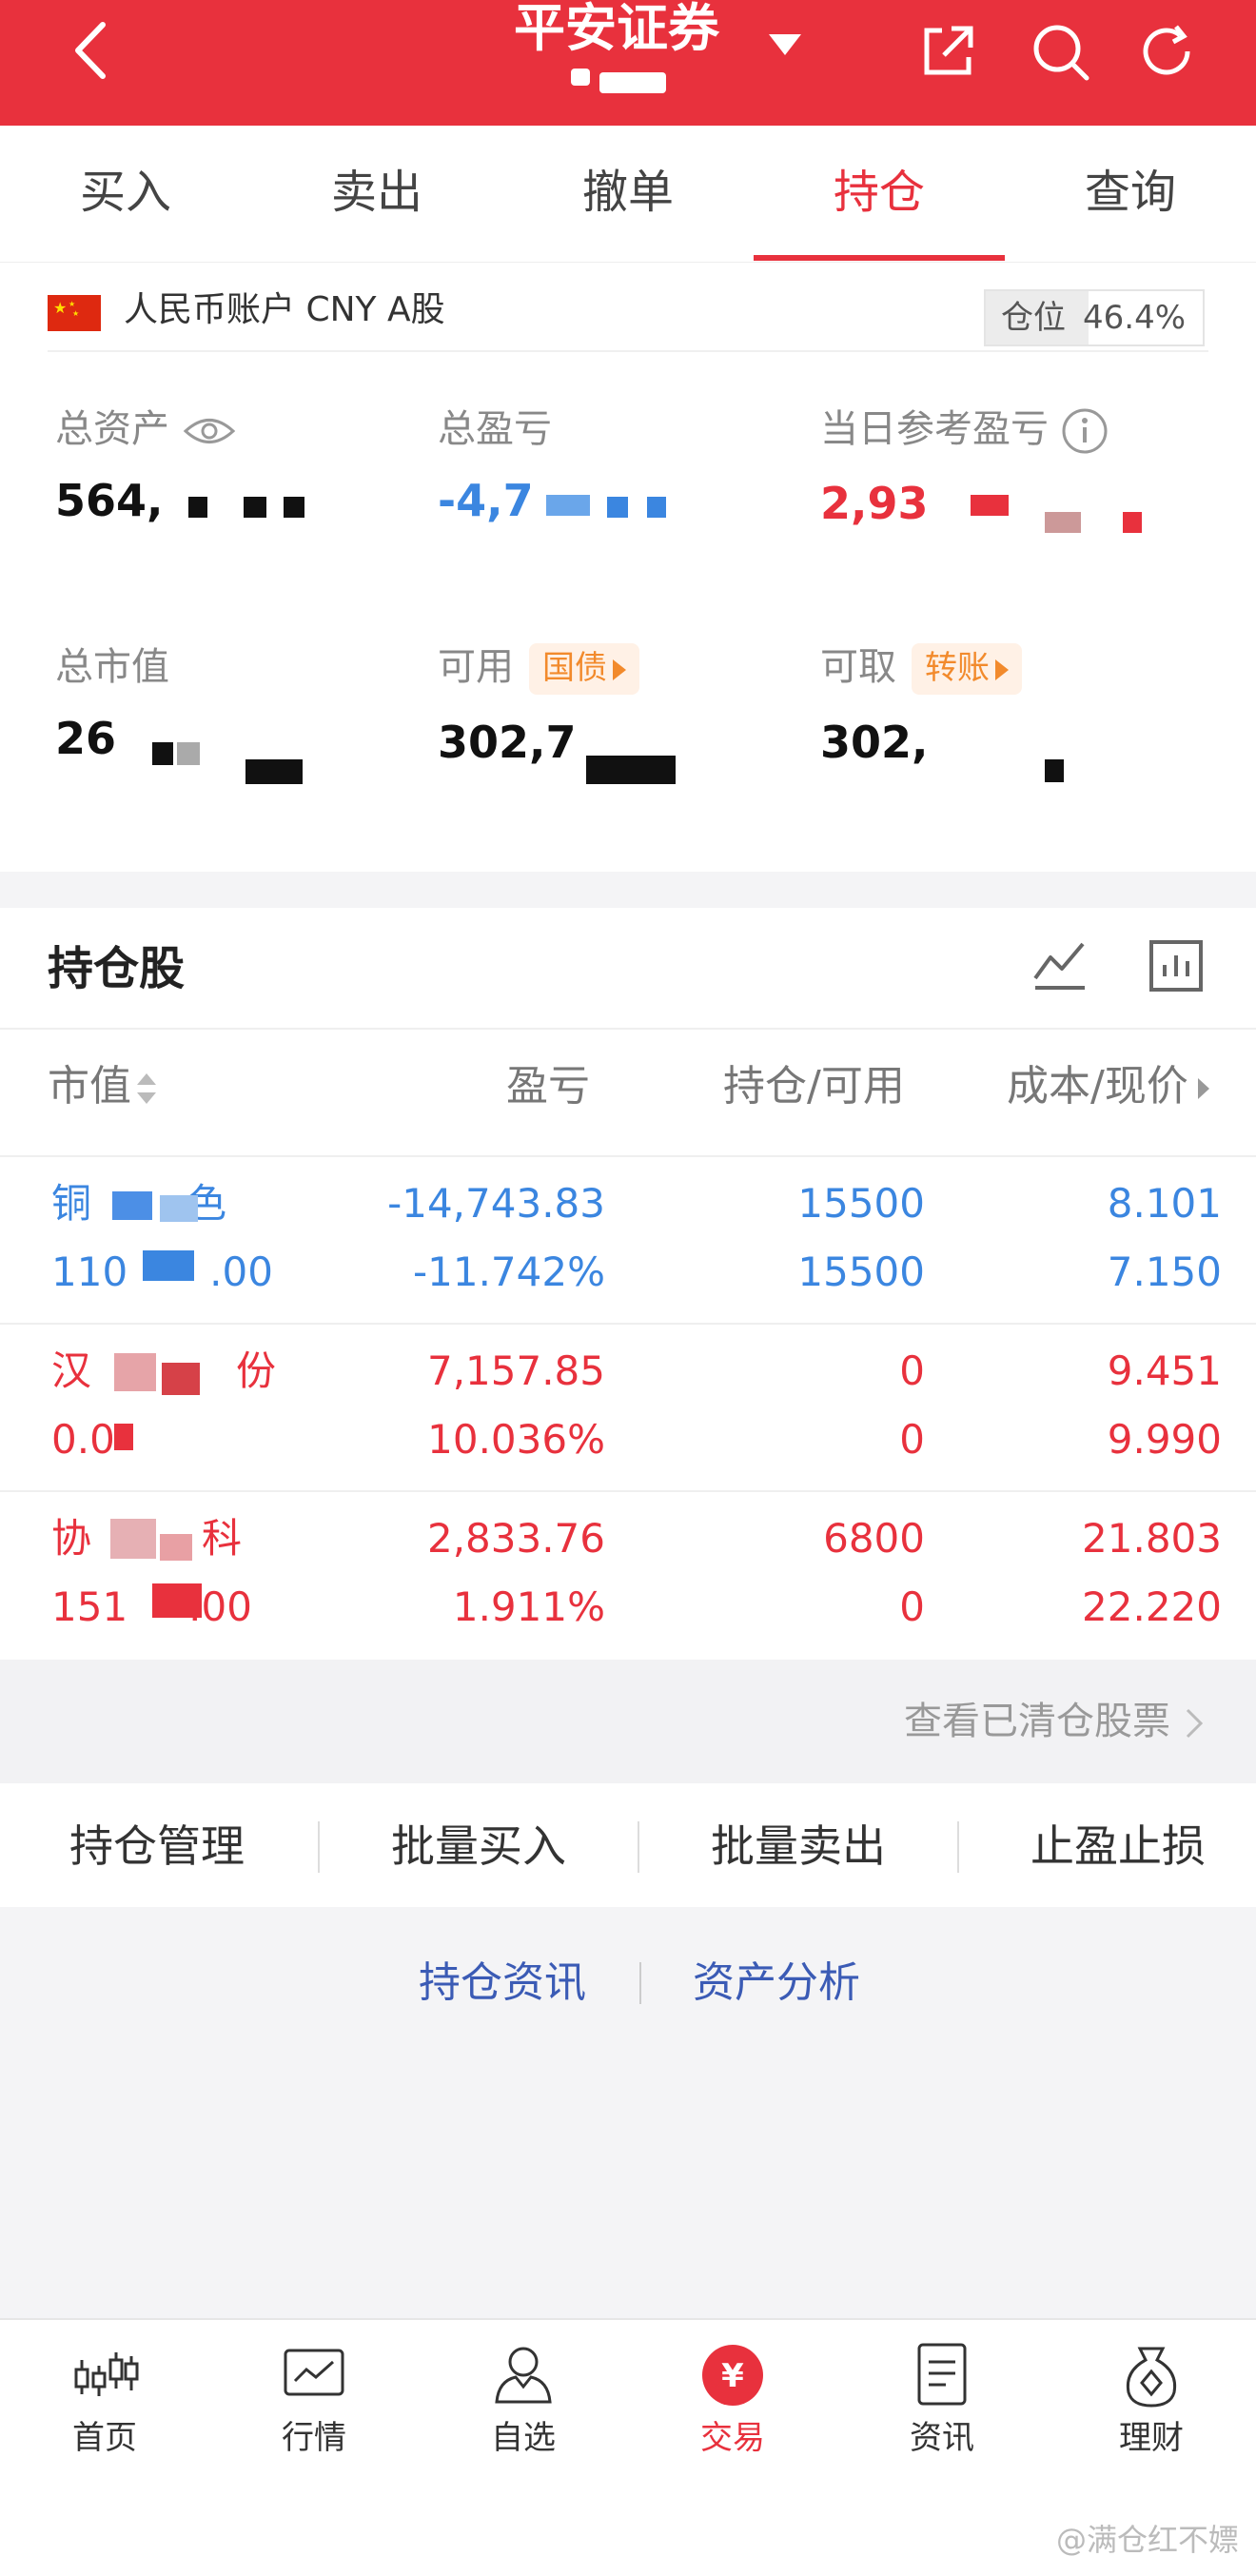  I want to click on col-market-value: 市值, so click(103, 1086).